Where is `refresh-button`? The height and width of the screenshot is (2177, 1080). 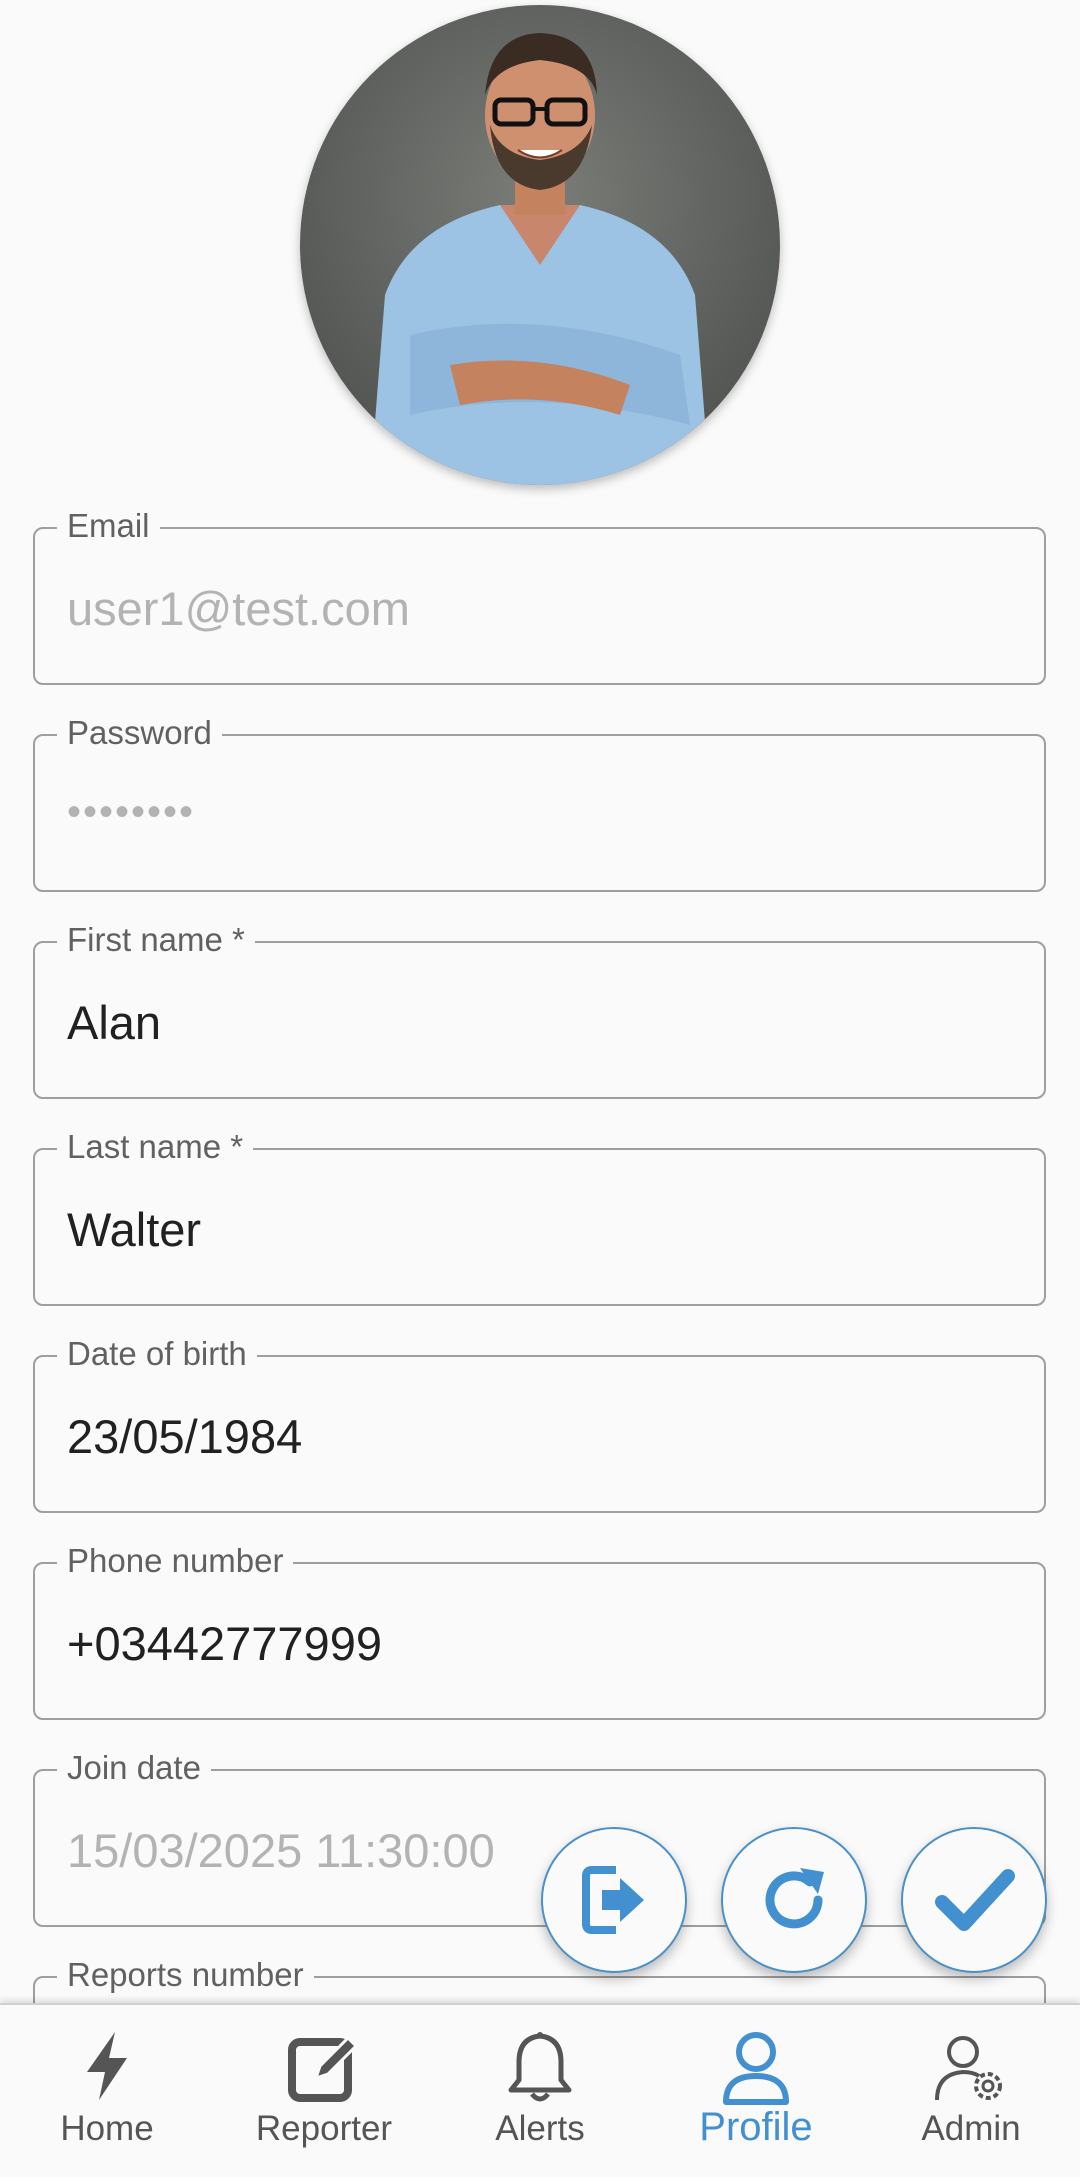
refresh-button is located at coordinates (794, 1900).